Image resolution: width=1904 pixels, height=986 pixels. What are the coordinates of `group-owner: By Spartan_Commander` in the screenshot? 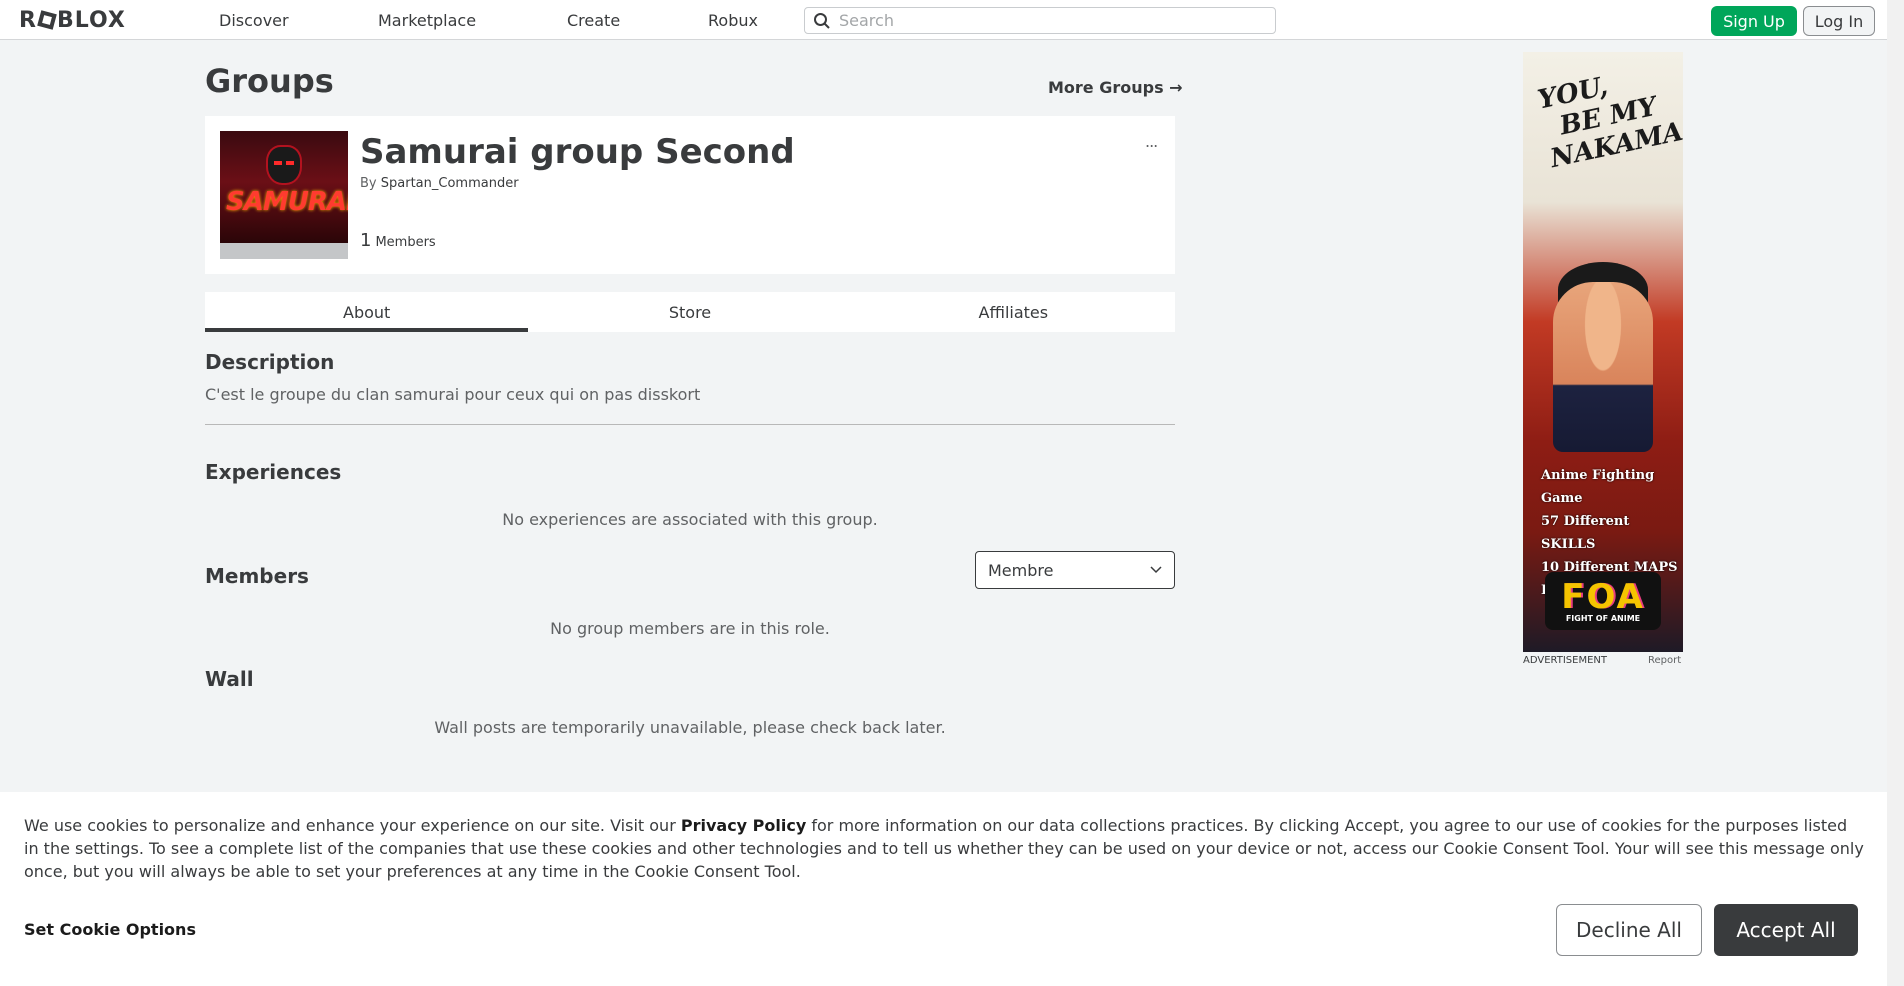 It's located at (439, 183).